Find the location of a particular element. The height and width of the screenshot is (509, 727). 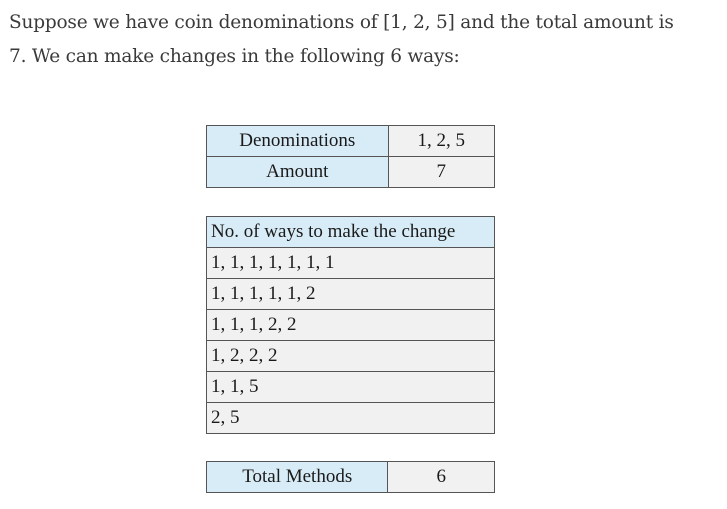

table-row: Denominations 1, 2, 5 is located at coordinates (351, 141).